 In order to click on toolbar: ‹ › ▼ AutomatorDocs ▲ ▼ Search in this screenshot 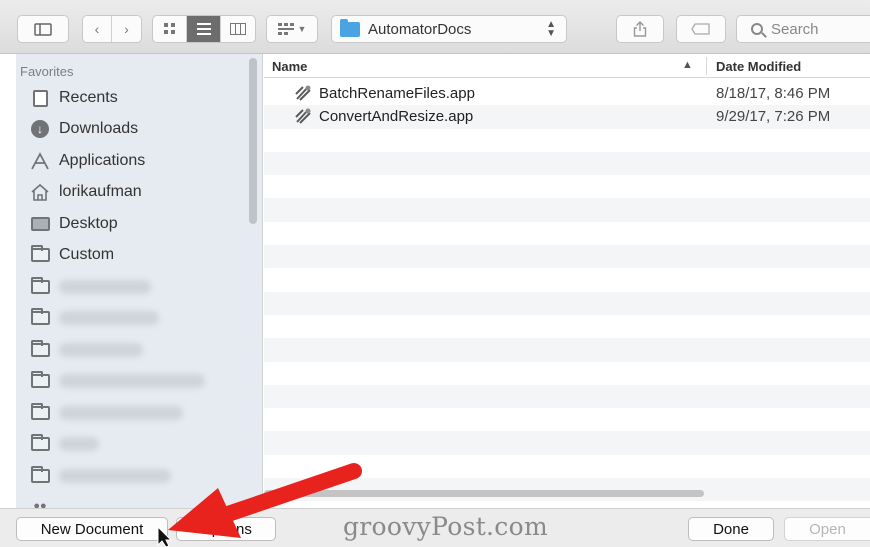, I will do `click(435, 27)`.